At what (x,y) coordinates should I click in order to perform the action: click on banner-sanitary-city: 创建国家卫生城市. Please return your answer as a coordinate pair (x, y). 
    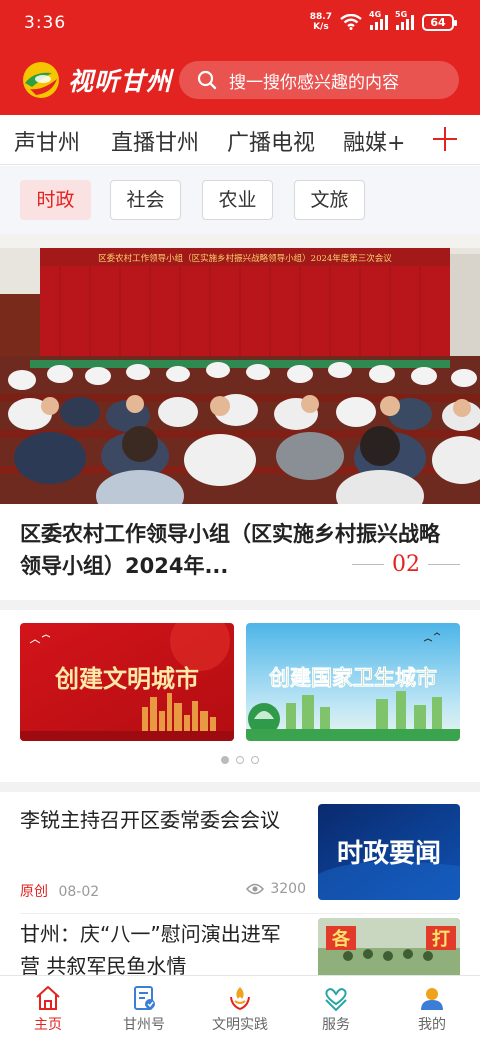
    Looking at the image, I should click on (353, 682).